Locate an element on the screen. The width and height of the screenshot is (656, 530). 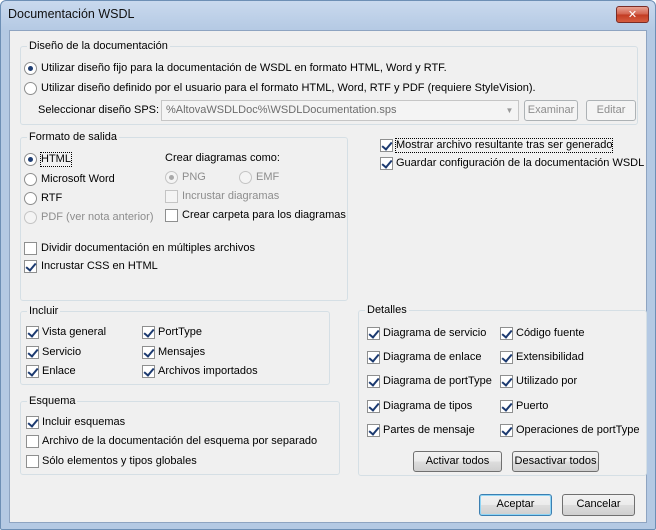
embed-css-checkbox is located at coordinates (30, 266).